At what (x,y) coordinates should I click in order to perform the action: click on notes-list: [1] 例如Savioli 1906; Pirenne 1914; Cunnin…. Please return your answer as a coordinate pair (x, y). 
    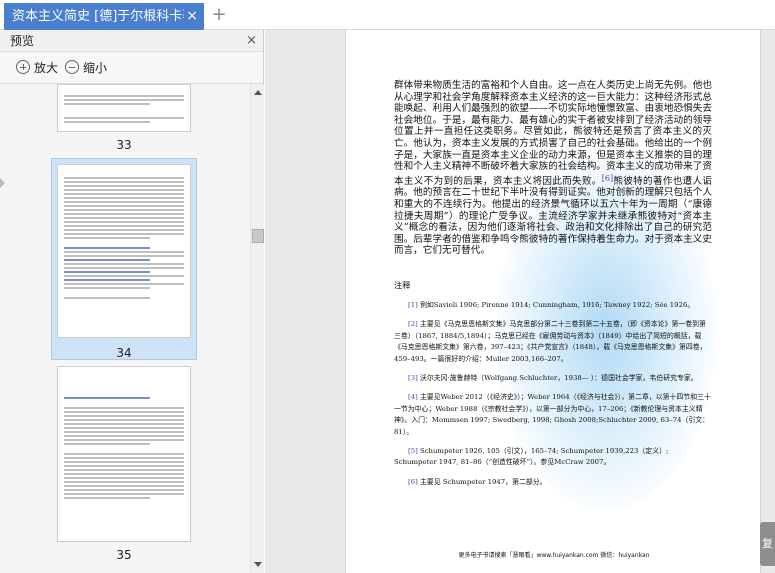
    Looking at the image, I should click on (553, 398).